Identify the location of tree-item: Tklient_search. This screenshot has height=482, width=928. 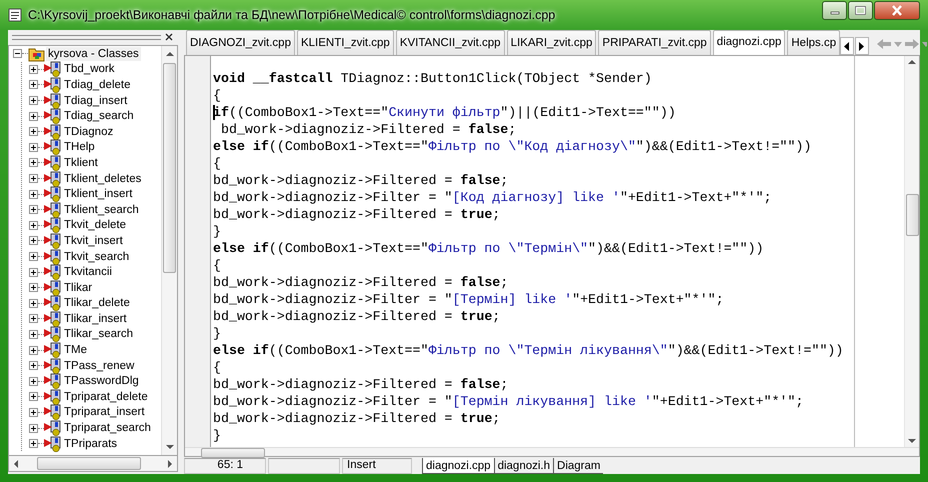
(101, 209).